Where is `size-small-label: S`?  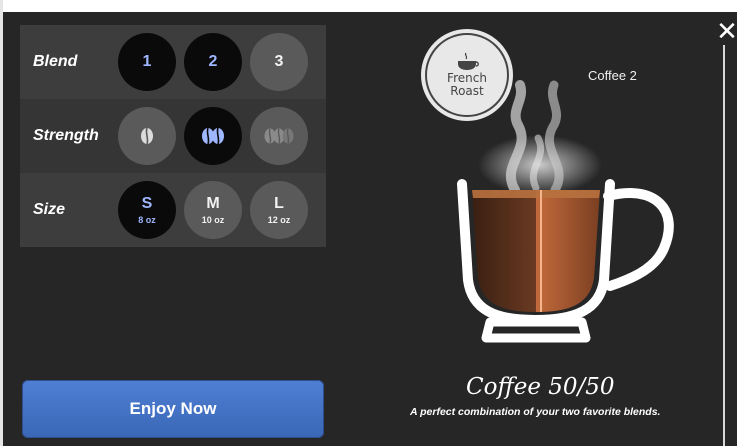
size-small-label: S is located at coordinates (147, 203).